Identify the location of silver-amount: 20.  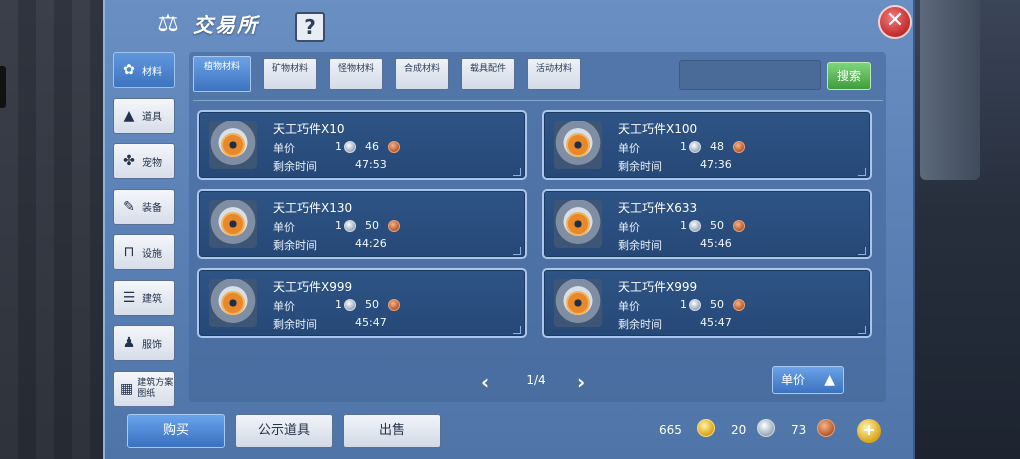
(739, 430).